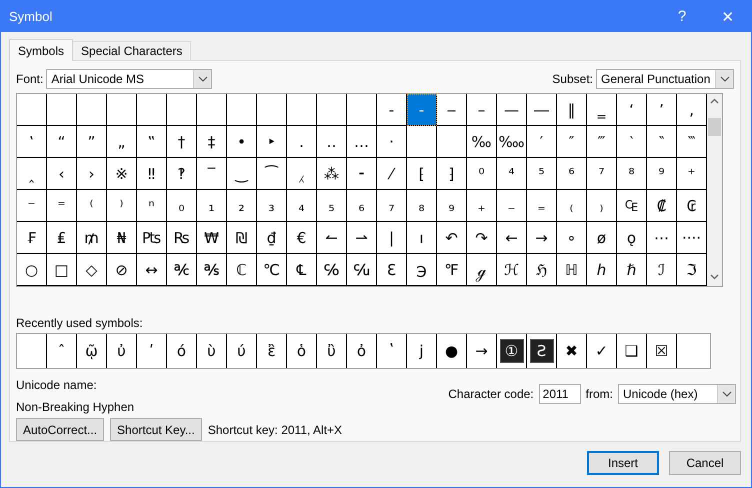 The width and height of the screenshot is (752, 488). What do you see at coordinates (129, 79) in the screenshot?
I see `font-dropdown: Arial Unicode MS` at bounding box center [129, 79].